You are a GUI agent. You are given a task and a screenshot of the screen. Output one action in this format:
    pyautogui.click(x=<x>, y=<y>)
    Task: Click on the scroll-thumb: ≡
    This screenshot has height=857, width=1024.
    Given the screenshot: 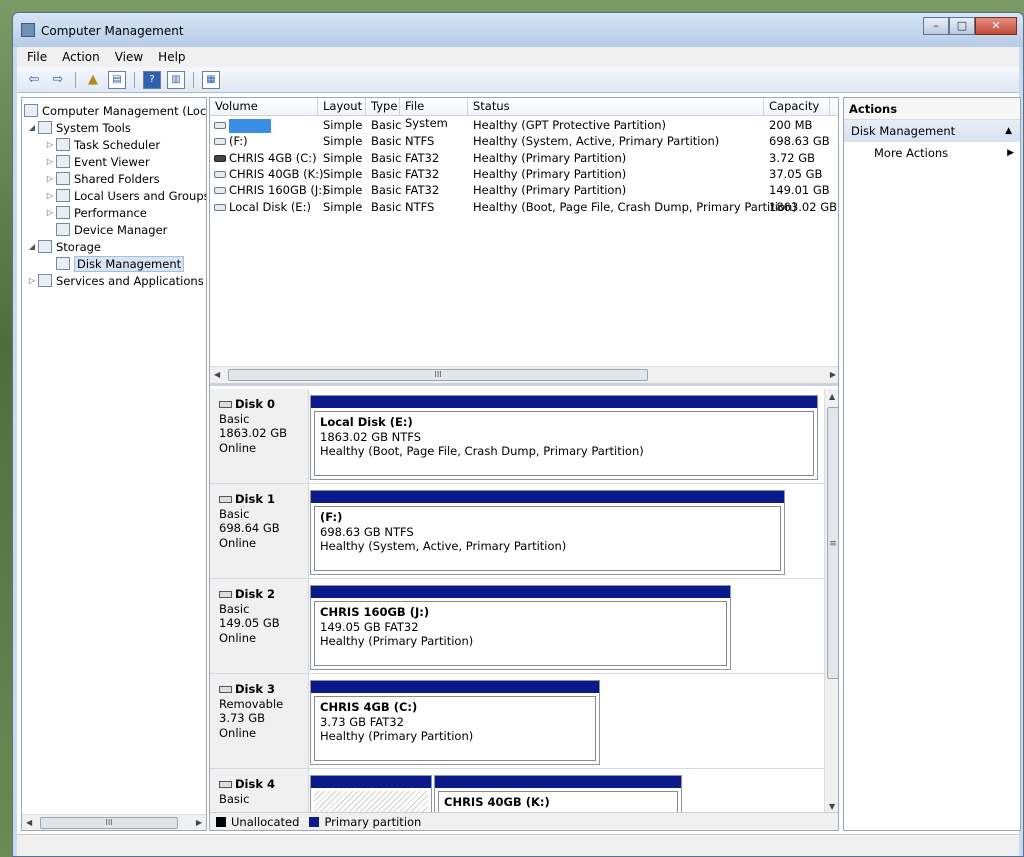 What is the action you would take?
    pyautogui.click(x=832, y=543)
    